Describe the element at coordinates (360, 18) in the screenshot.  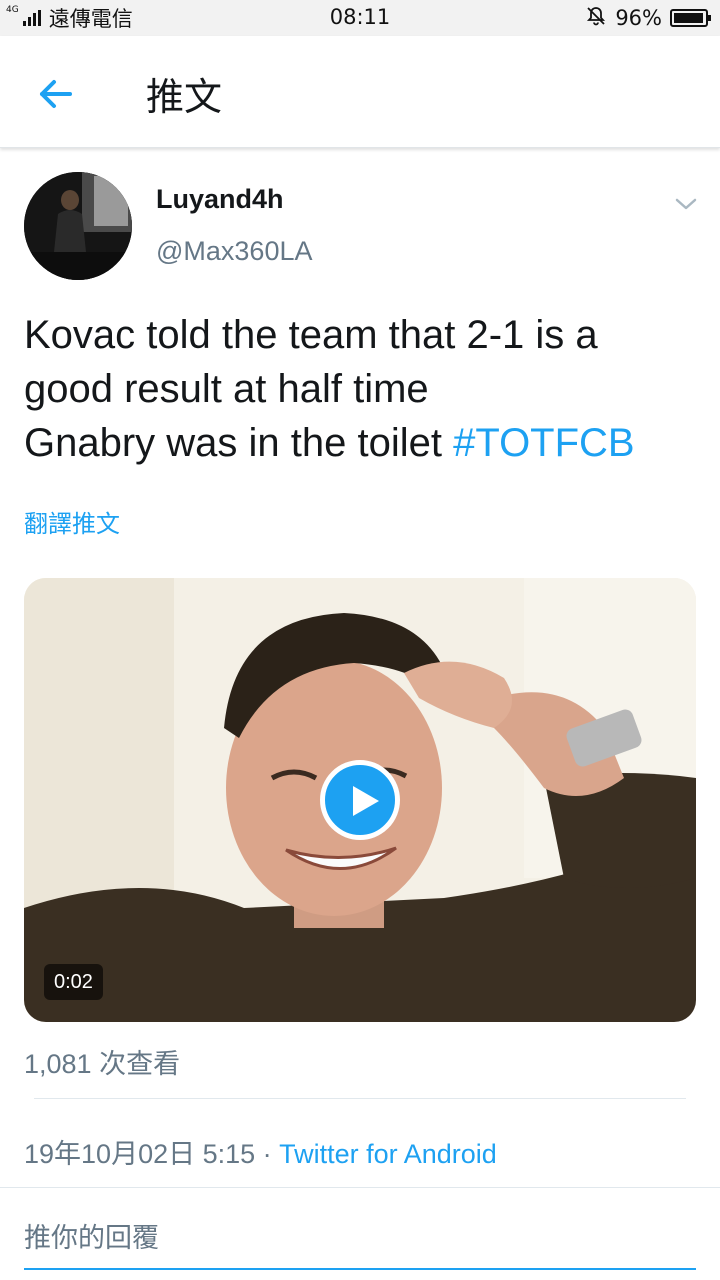
I see `status-bar: 4G 遠傳電信 08:11 96%` at that location.